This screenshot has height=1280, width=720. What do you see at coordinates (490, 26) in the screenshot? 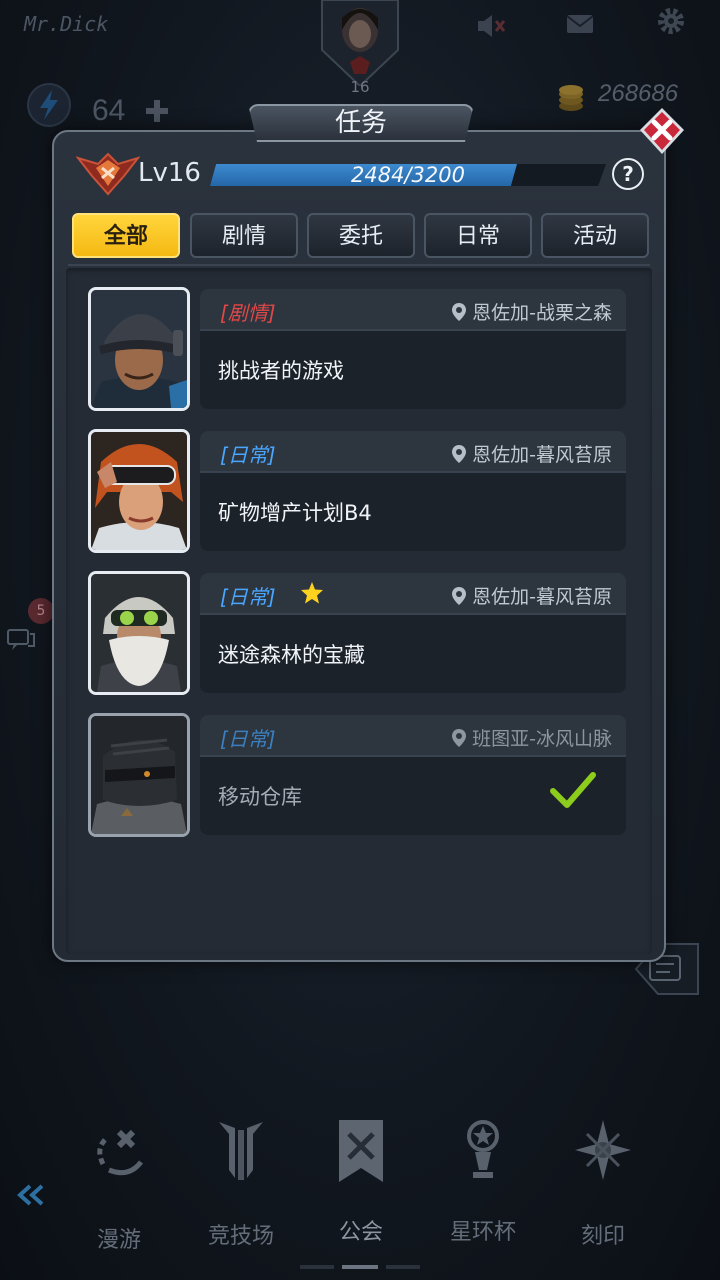
I see `speaker-muted-icon` at bounding box center [490, 26].